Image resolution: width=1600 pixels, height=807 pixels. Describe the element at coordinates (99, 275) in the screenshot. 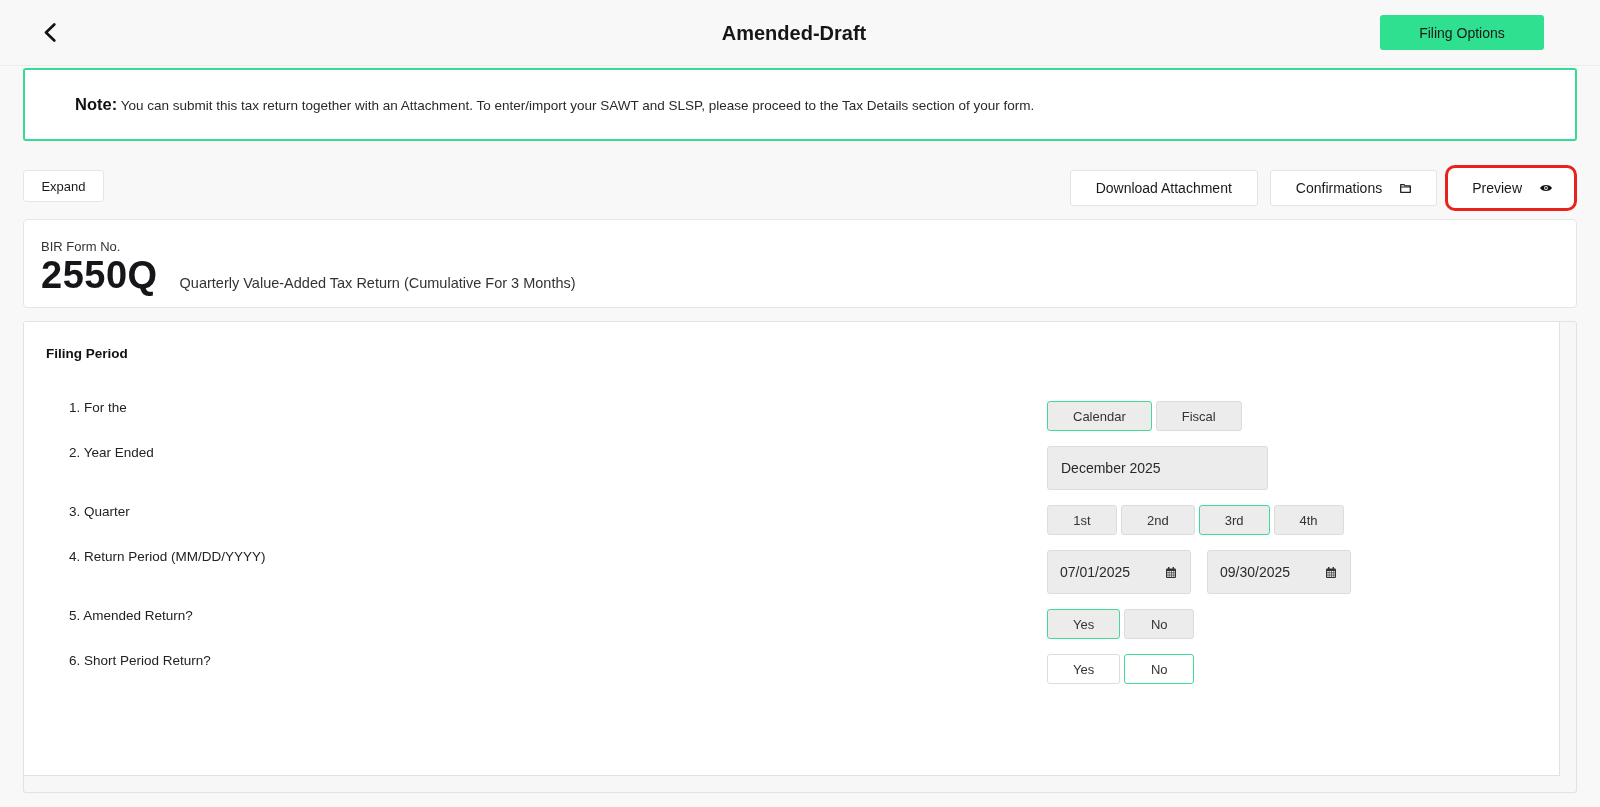

I see `form-number: 2550Q` at that location.